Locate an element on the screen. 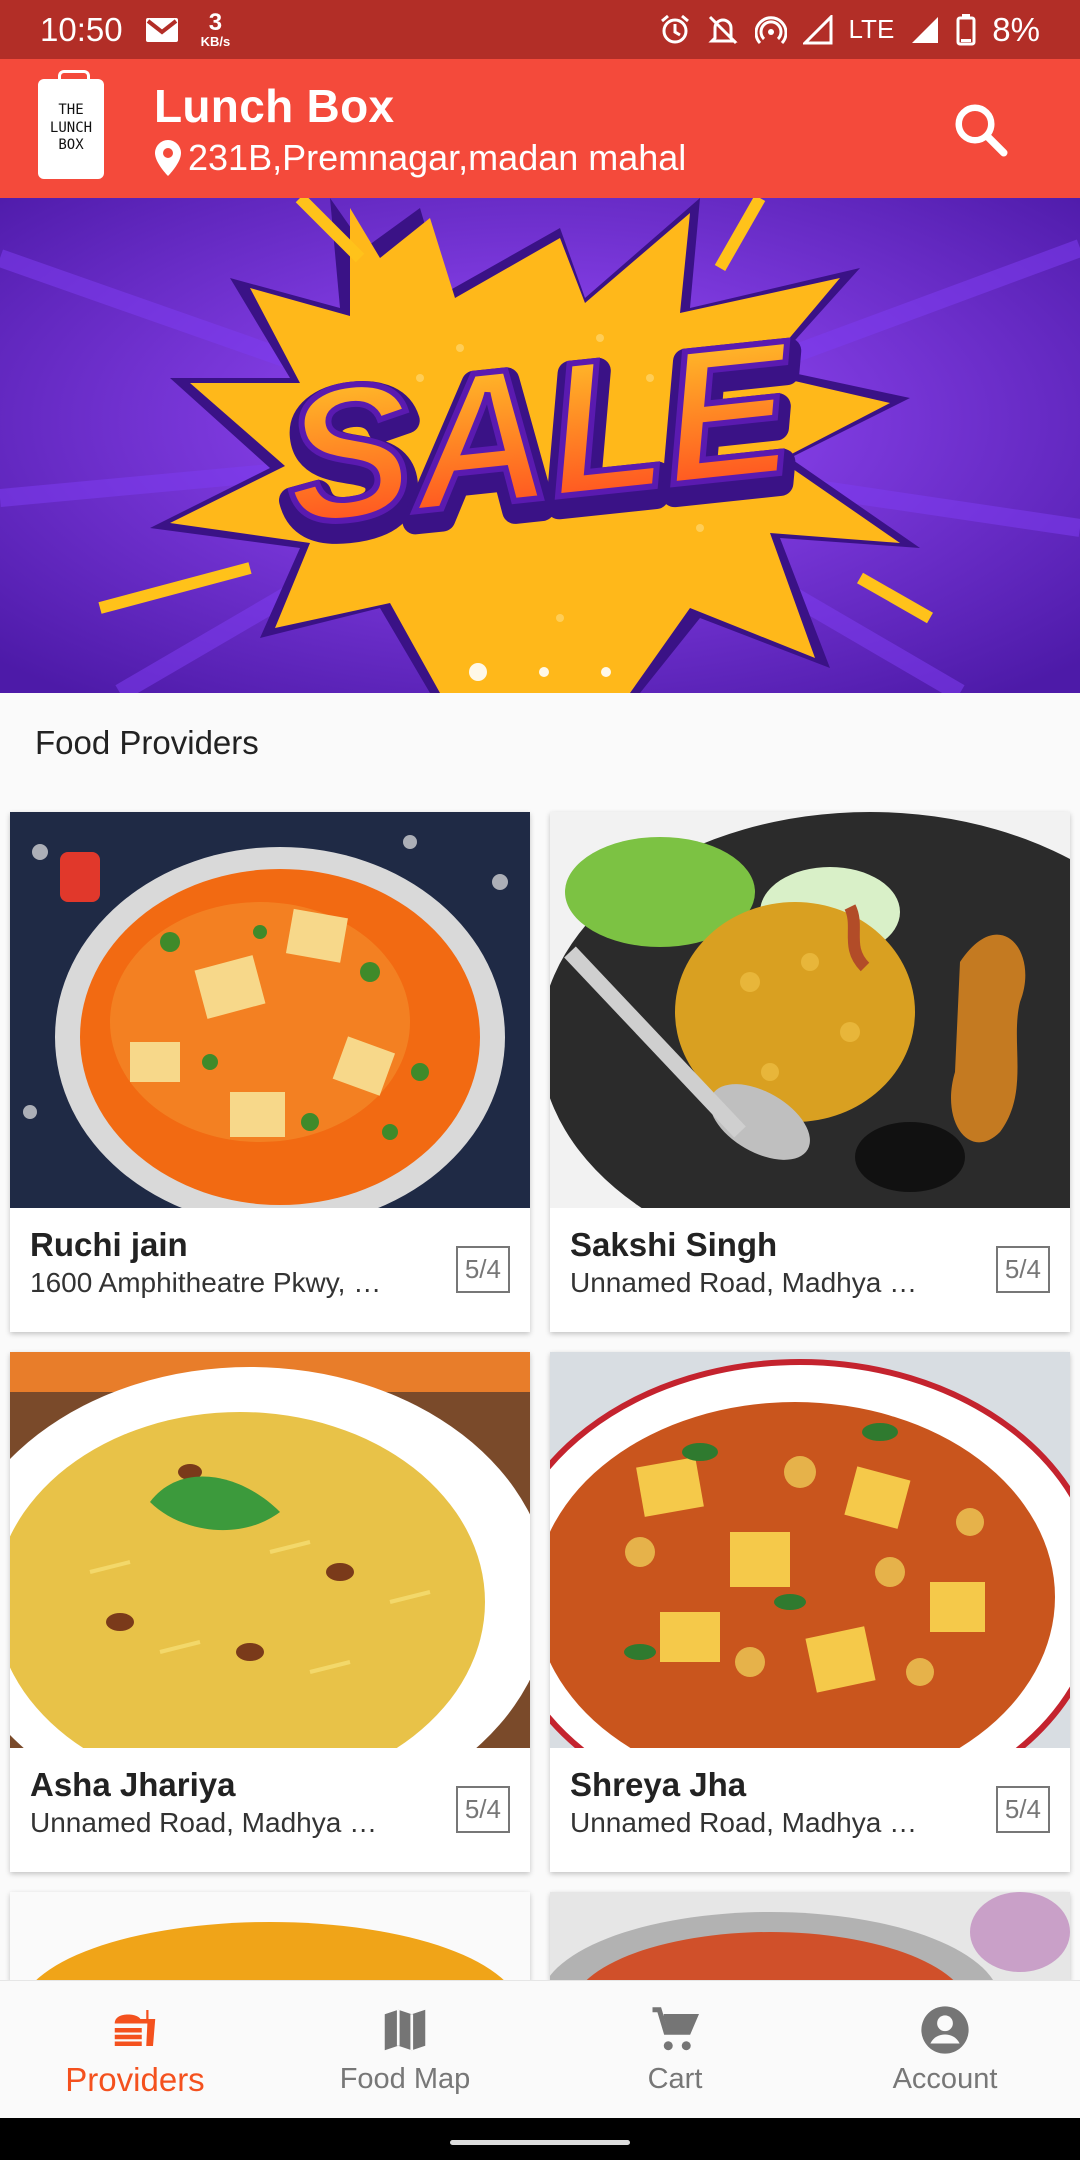  bottom-navigation: Providers Food Map Cart Account is located at coordinates (540, 2049).